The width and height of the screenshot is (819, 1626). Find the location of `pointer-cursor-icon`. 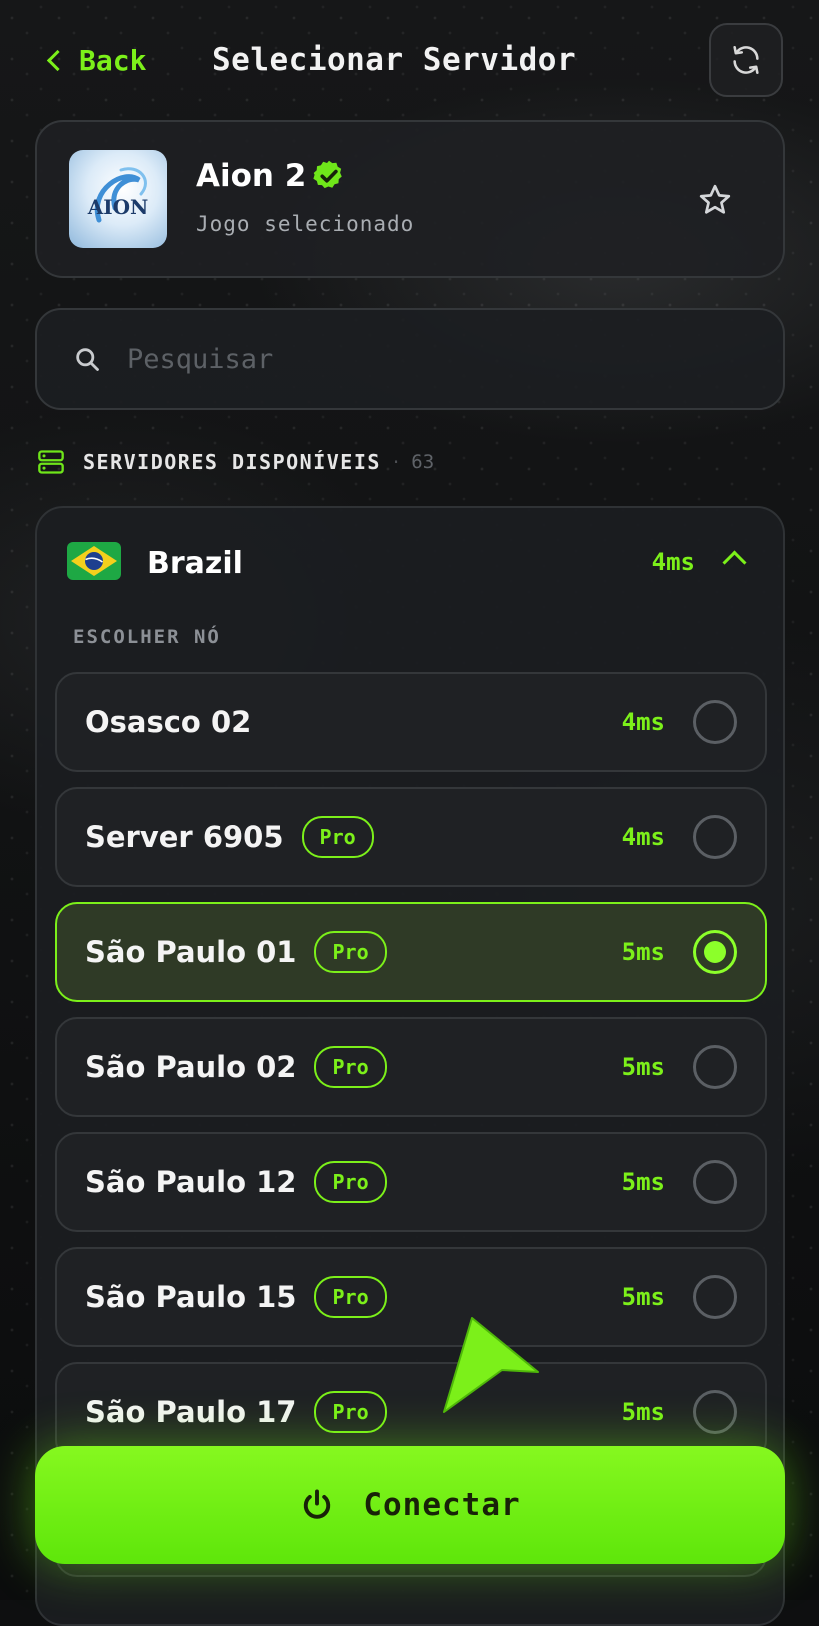

pointer-cursor-icon is located at coordinates (491, 1365).